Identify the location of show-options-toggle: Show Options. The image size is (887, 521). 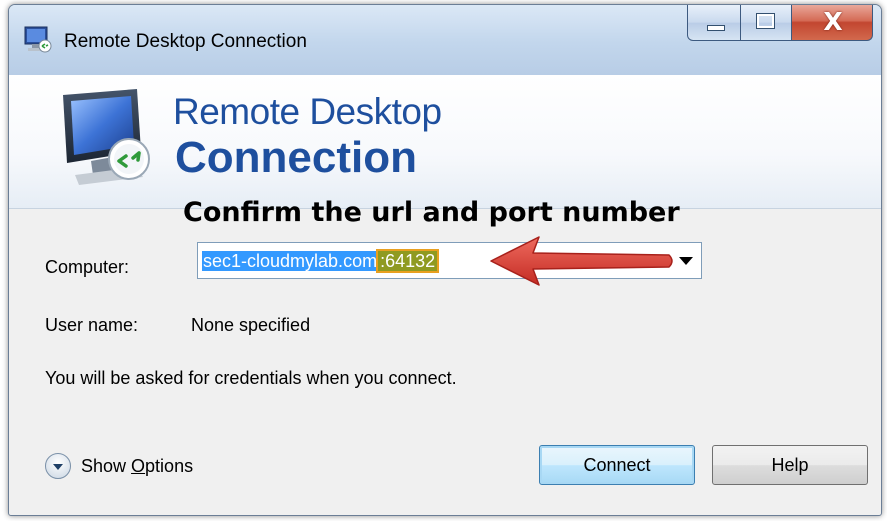
(119, 466).